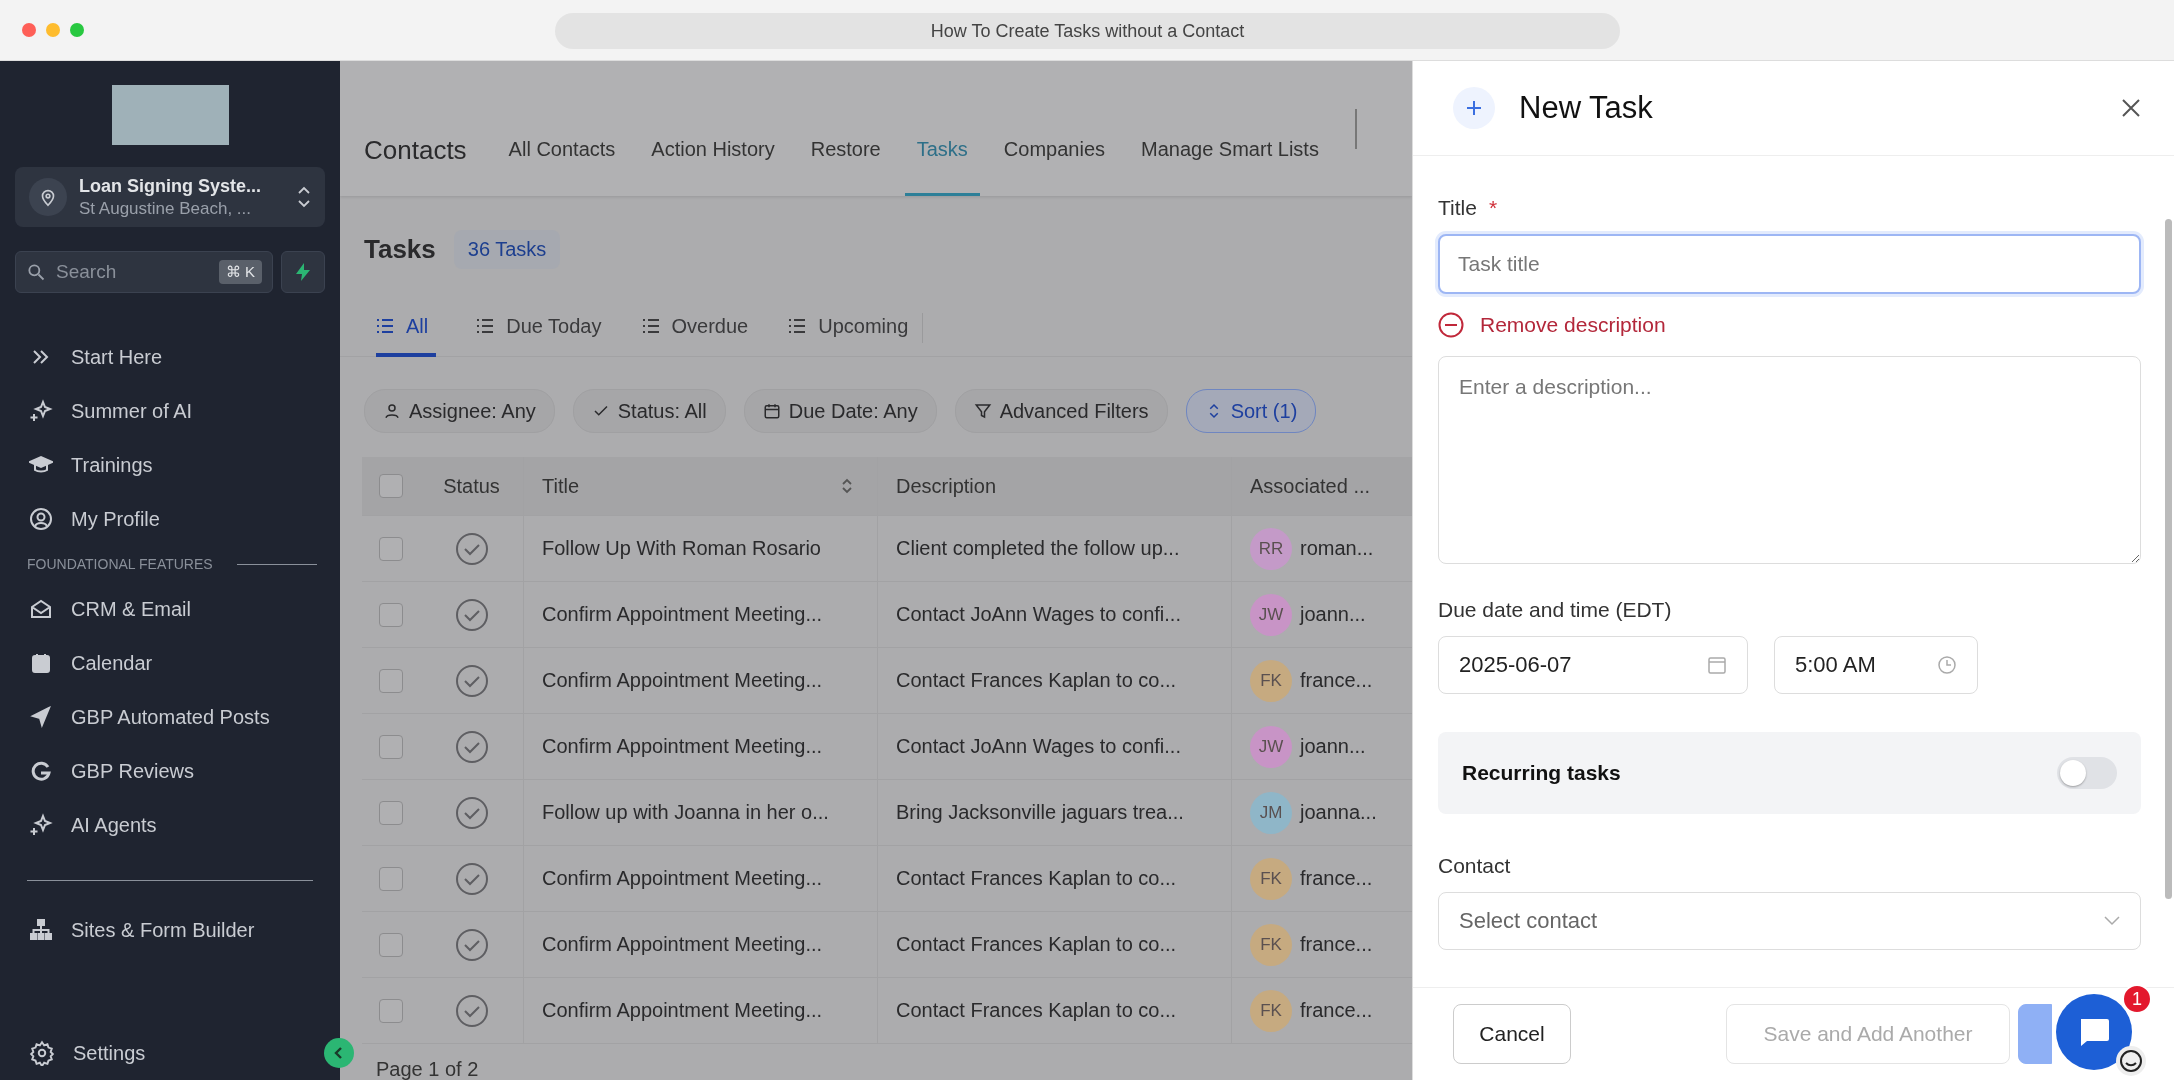 The image size is (2174, 1080). Describe the element at coordinates (170, 465) in the screenshot. I see `sidebar-item: Trainings` at that location.